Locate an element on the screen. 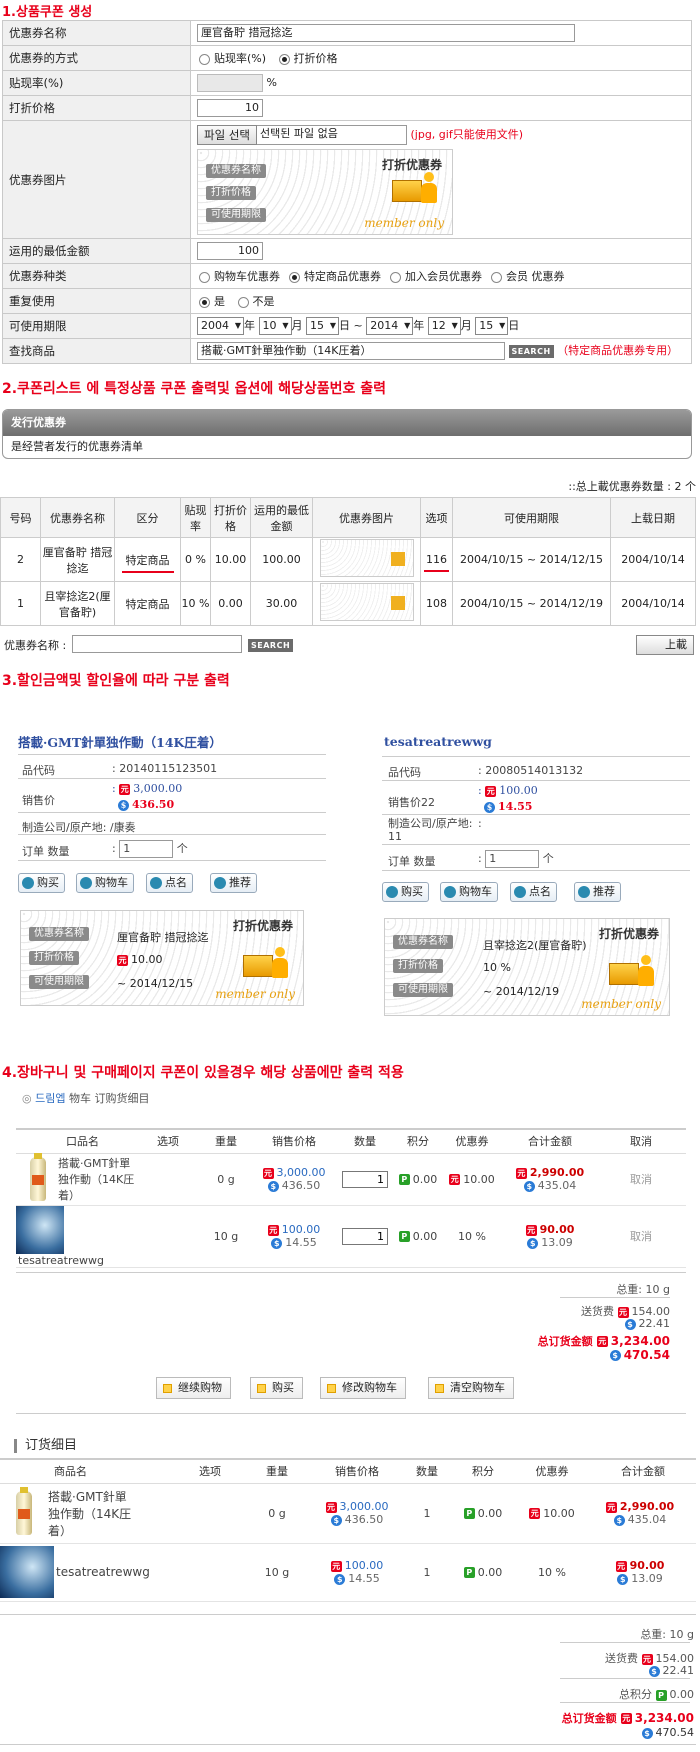 The height and width of the screenshot is (1752, 700). start-month-select: 10 is located at coordinates (275, 326).